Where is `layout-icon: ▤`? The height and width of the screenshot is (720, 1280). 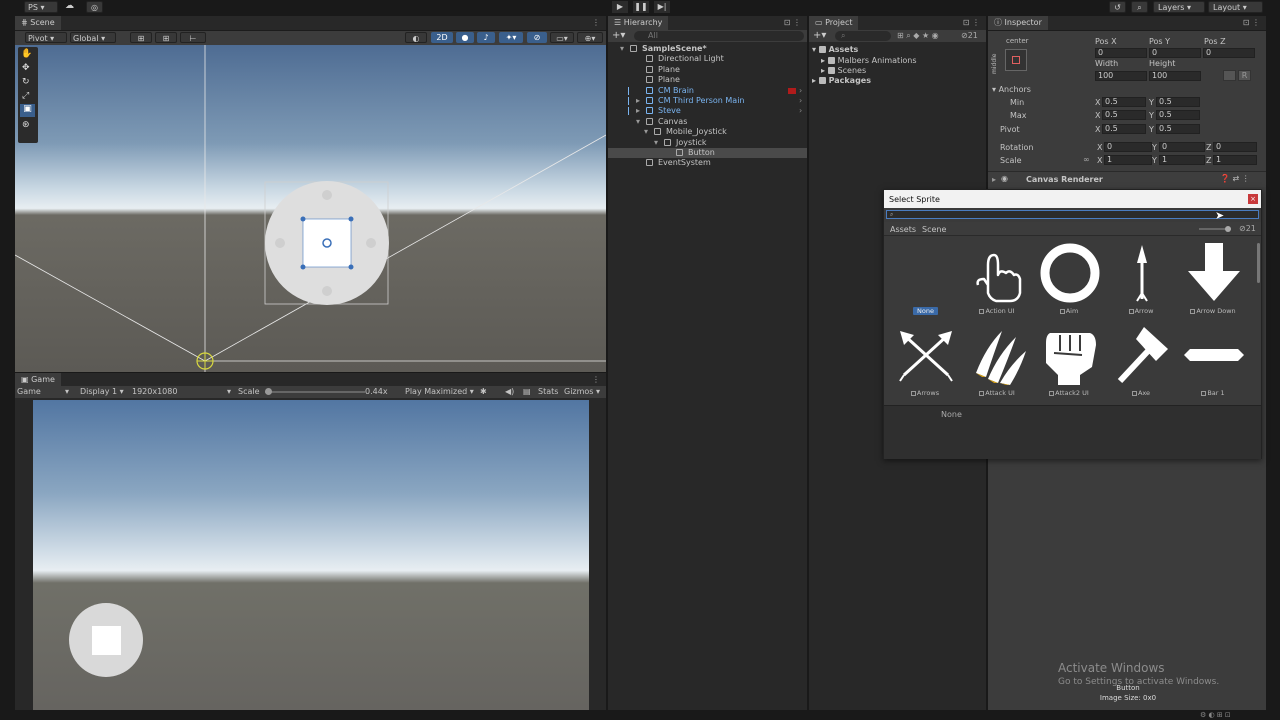 layout-icon: ▤ is located at coordinates (527, 391).